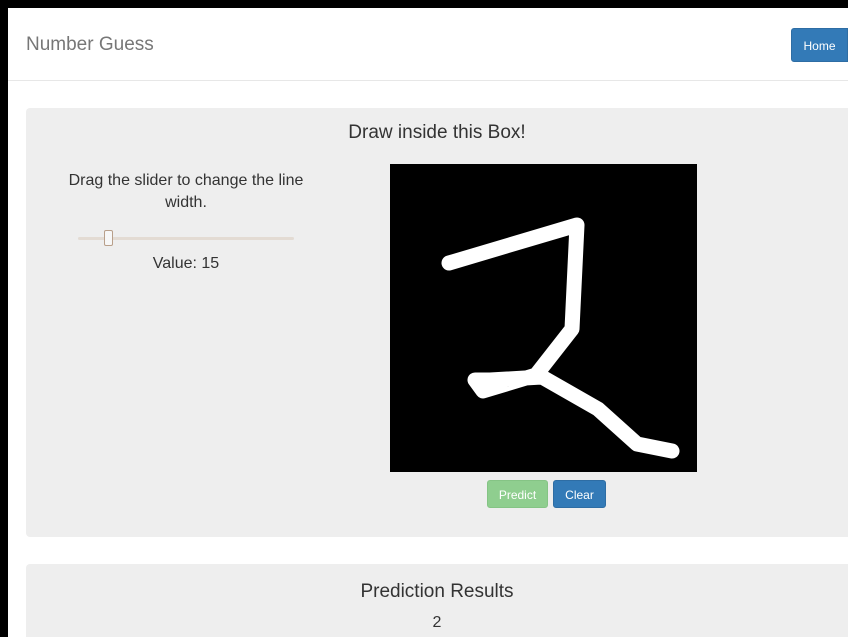  I want to click on prediction-value: 2, so click(437, 622).